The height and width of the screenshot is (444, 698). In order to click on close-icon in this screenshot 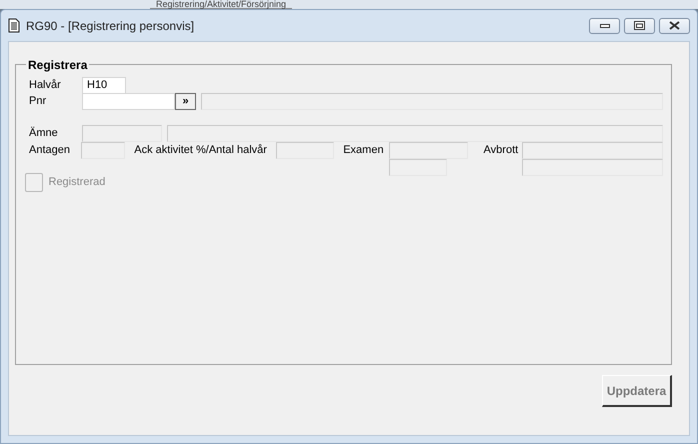, I will do `click(674, 25)`.